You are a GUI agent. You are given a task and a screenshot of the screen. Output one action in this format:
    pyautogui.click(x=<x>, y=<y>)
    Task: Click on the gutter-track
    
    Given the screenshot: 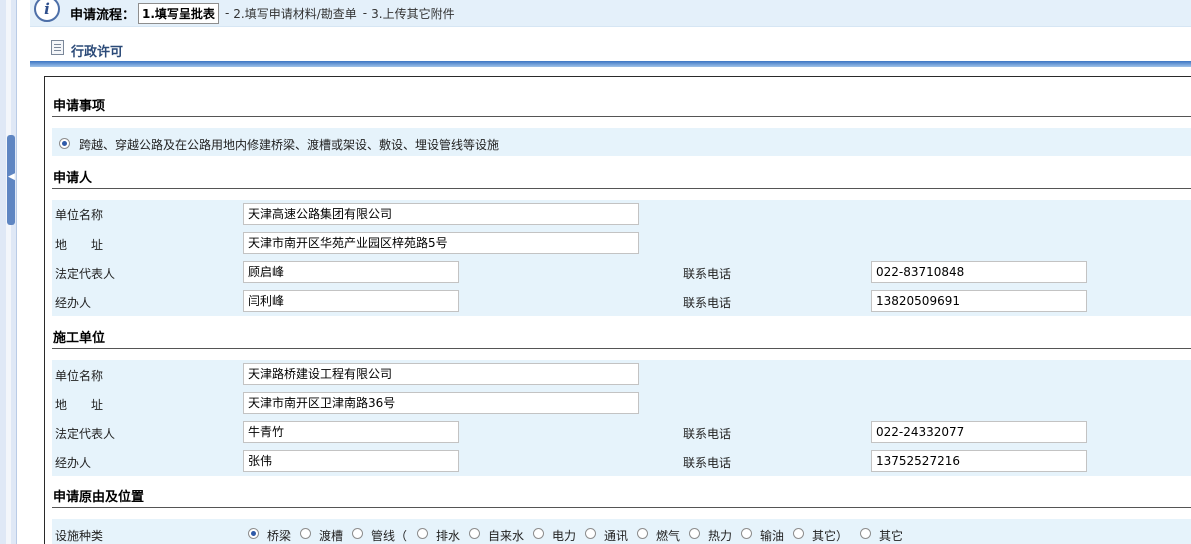 What is the action you would take?
    pyautogui.click(x=8, y=272)
    